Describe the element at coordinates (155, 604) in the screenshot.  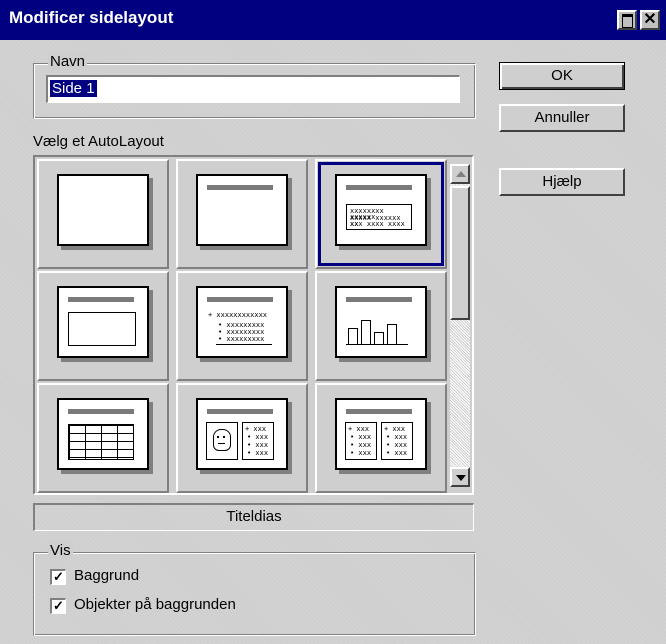
I see `background-objects-checkbox-label: Objekter på baggrunden` at that location.